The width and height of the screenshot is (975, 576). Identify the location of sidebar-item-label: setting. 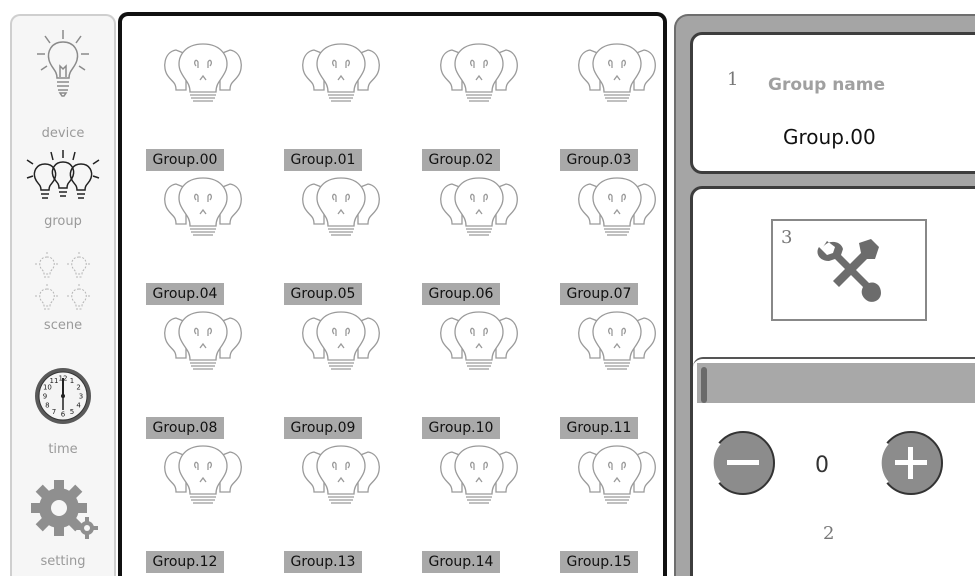
(63, 561).